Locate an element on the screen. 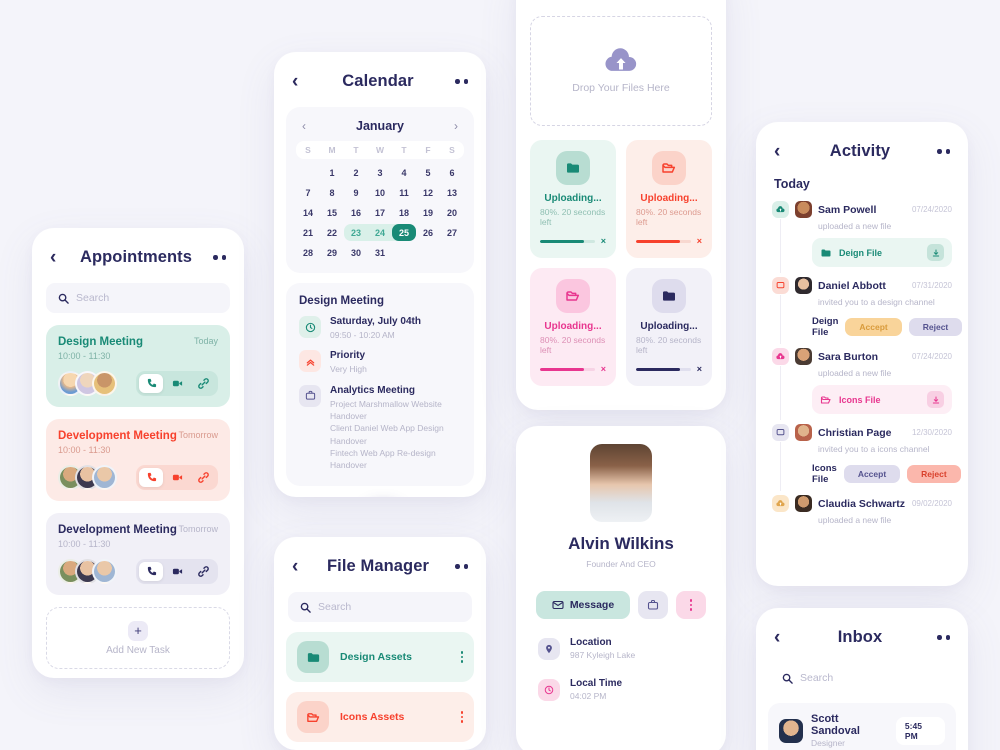 This screenshot has height=750, width=1000. calendar-day: 30 is located at coordinates (356, 252).